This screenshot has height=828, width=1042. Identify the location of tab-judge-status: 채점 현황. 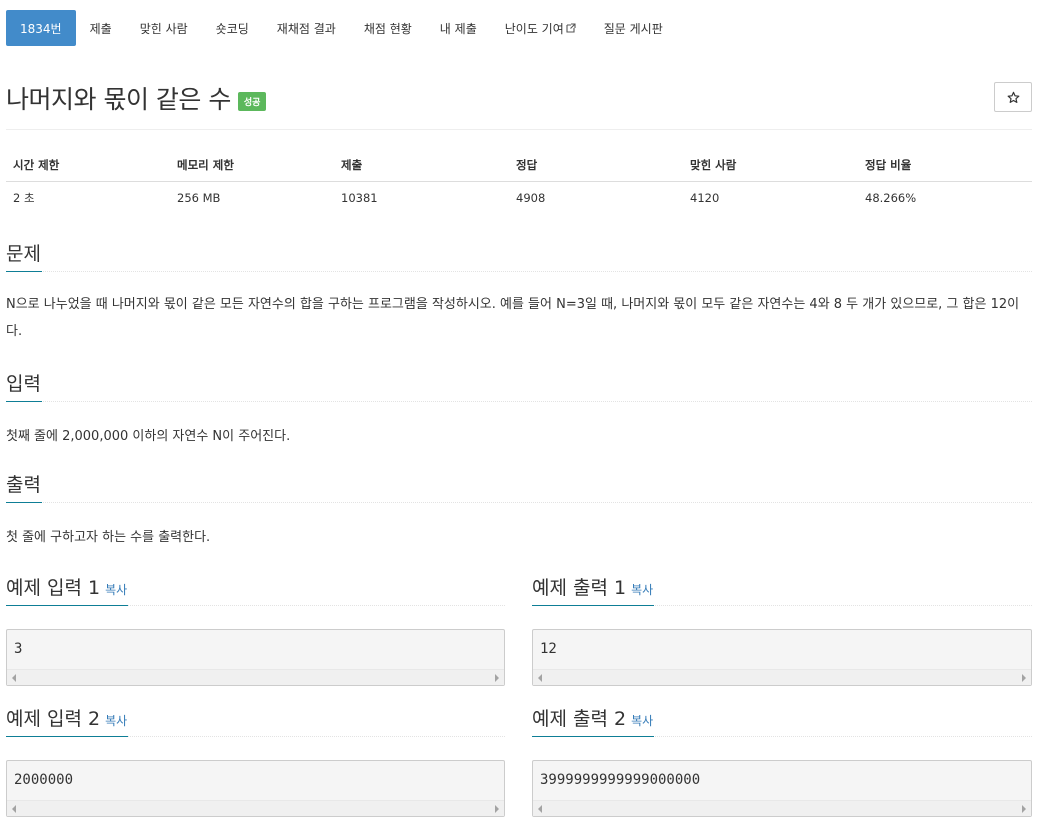
(388, 28).